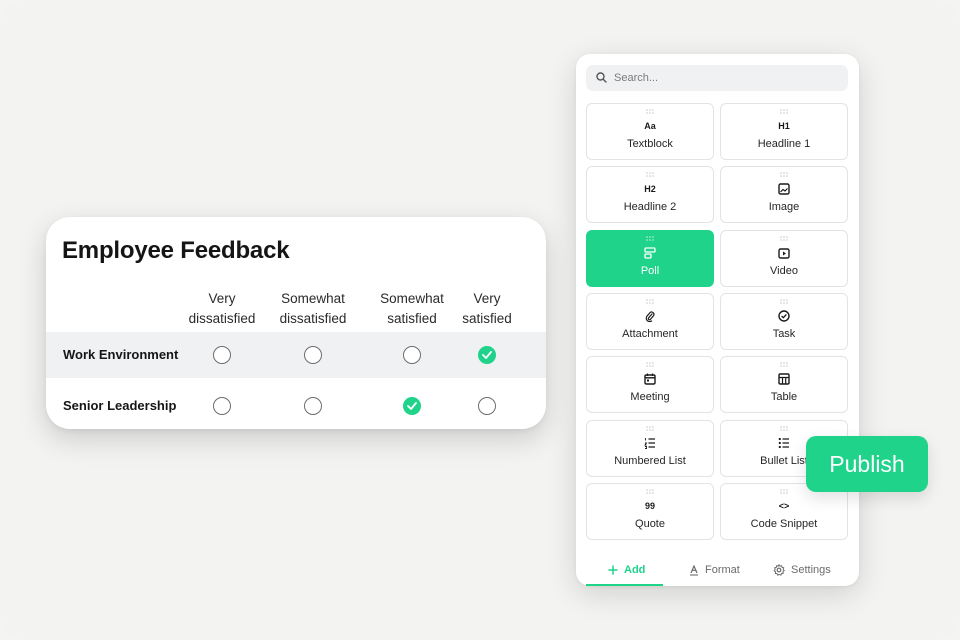 This screenshot has height=640, width=960. I want to click on tile-label: Table, so click(784, 397).